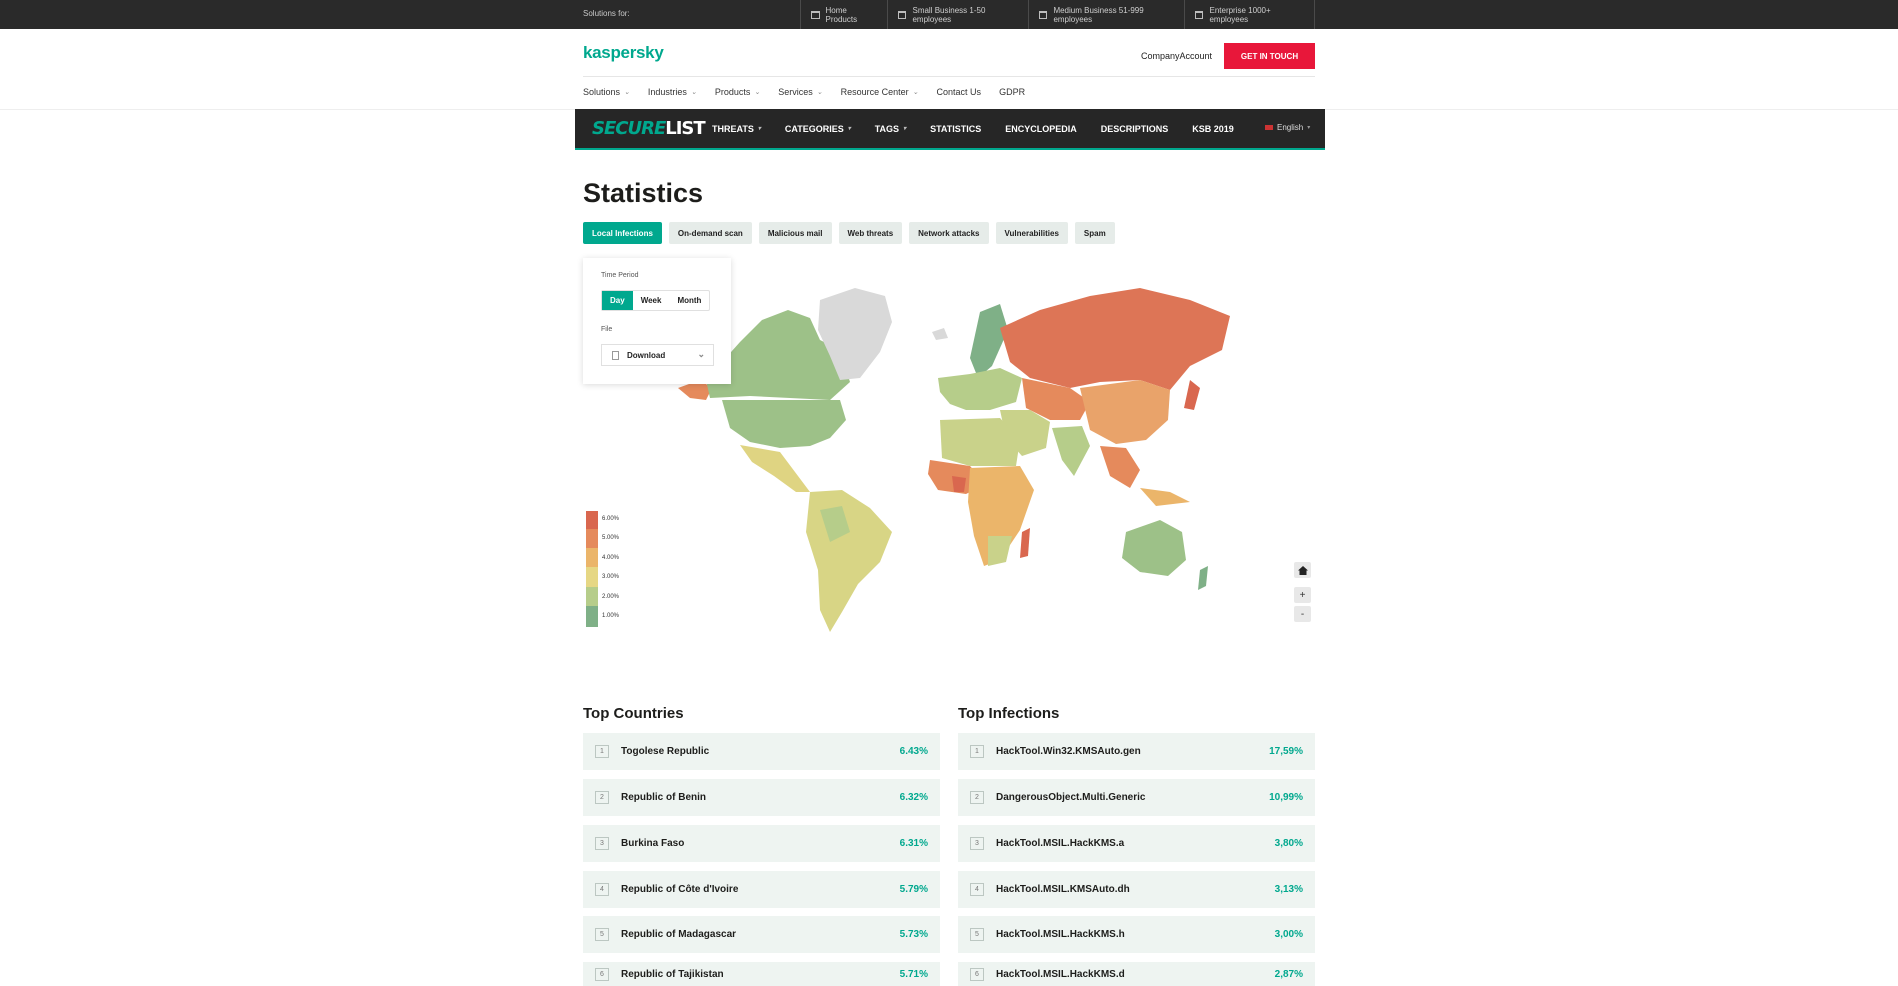 The image size is (1898, 986). I want to click on infection-percent: 3,00%, so click(1288, 934).